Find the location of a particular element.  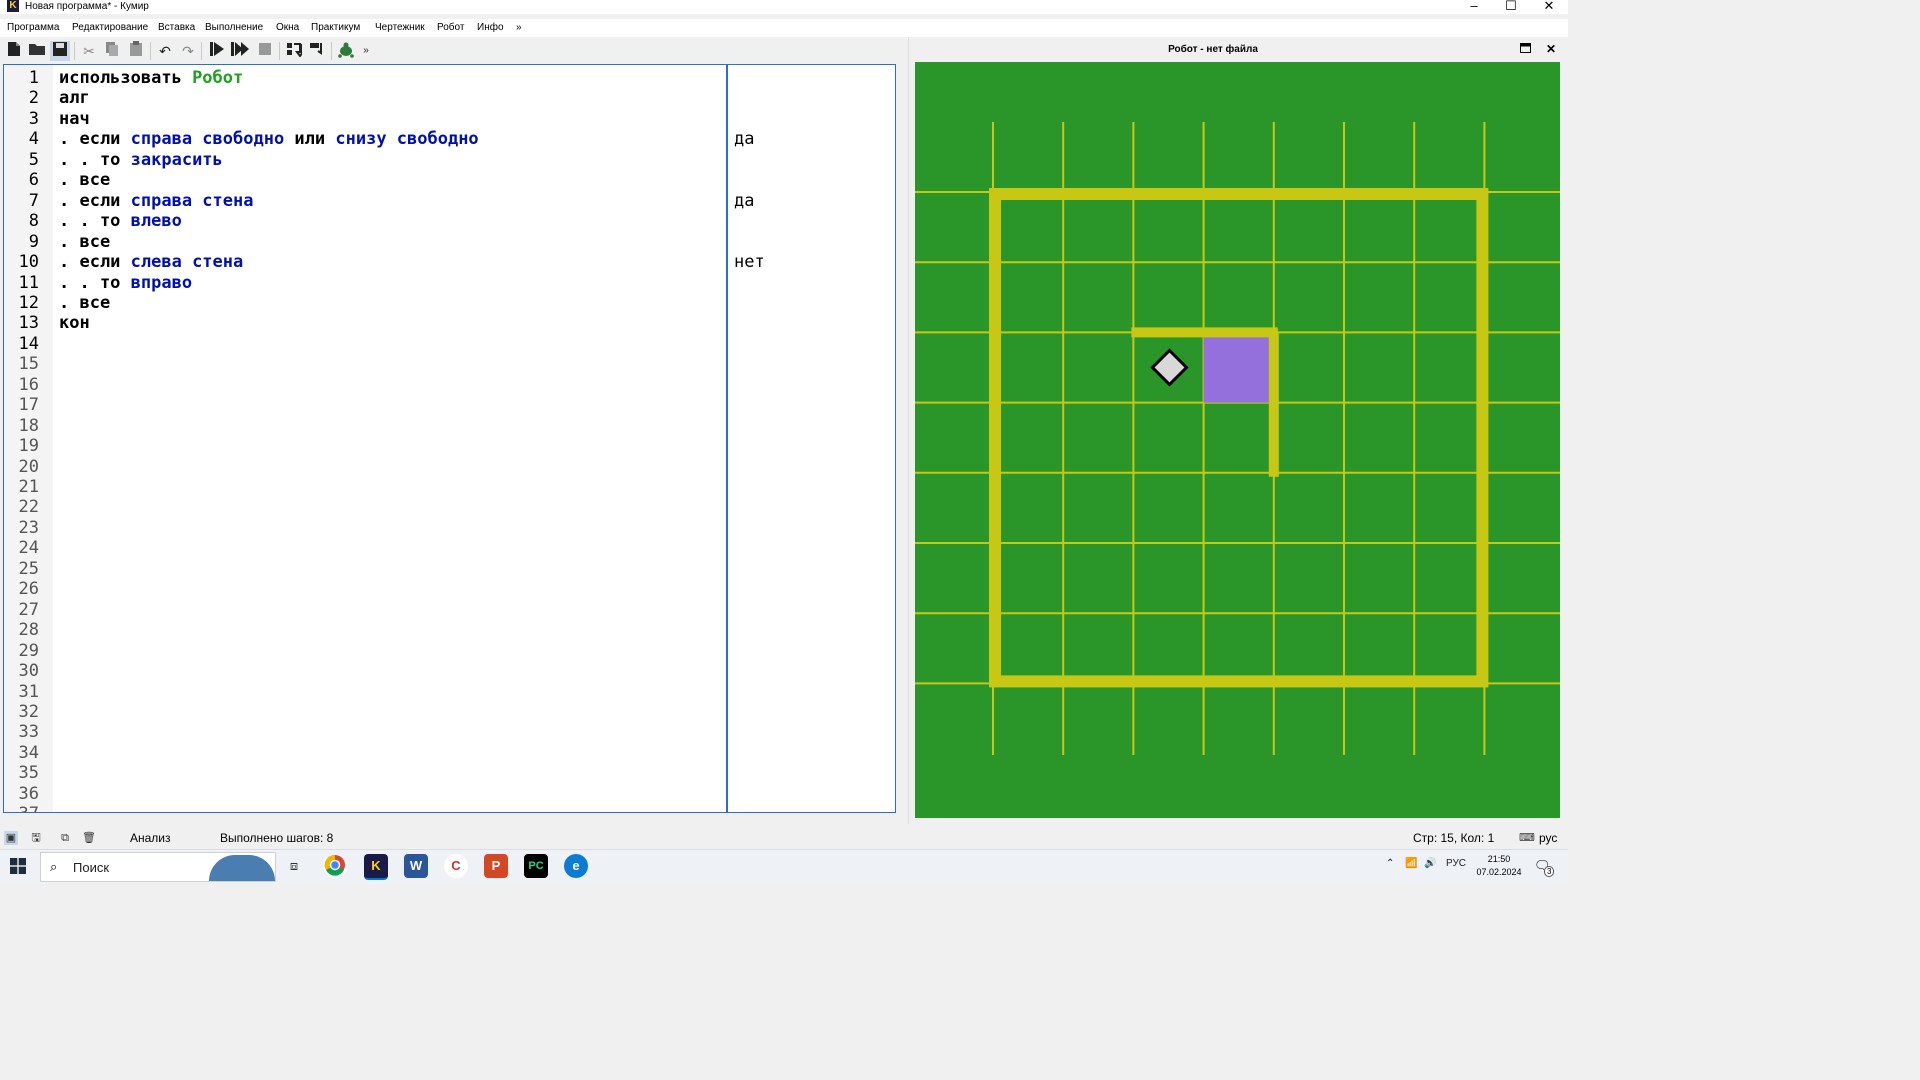

line-number: 36 is located at coordinates (28, 793).